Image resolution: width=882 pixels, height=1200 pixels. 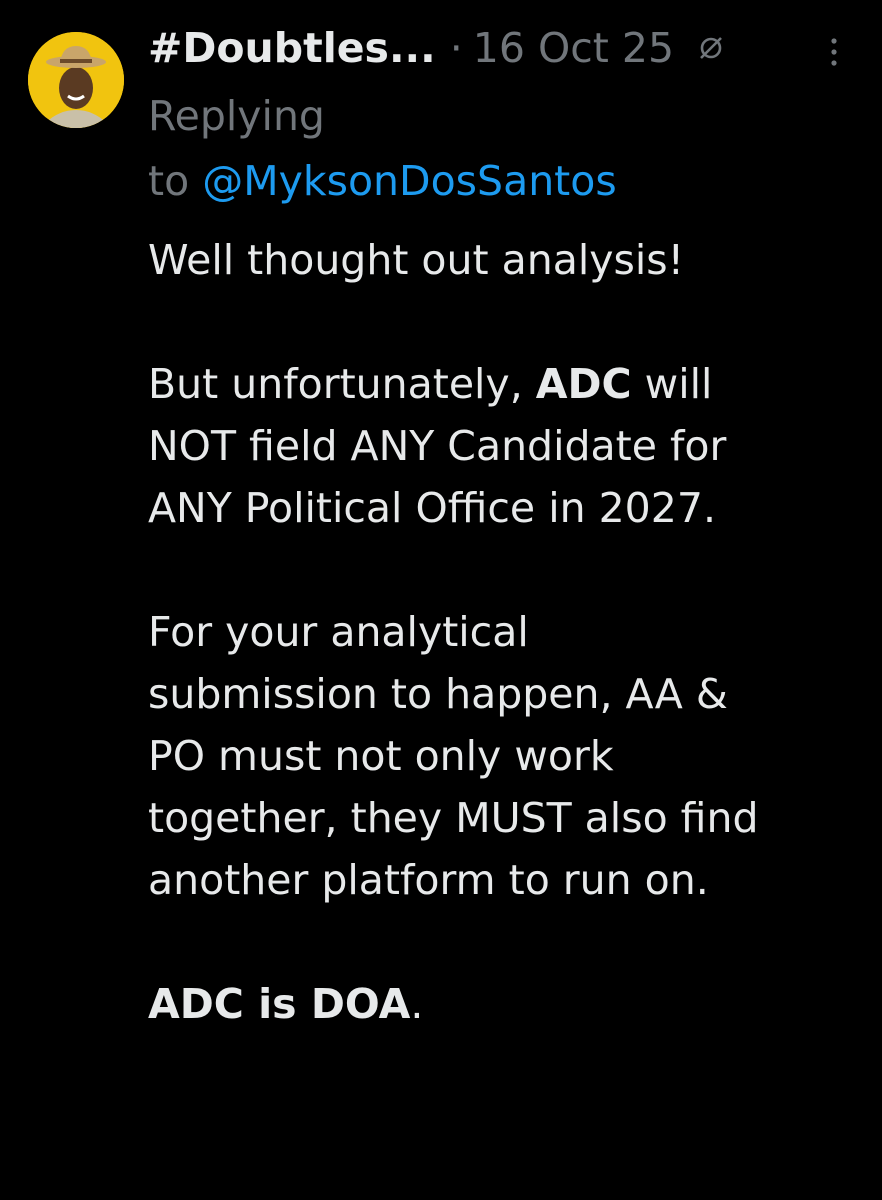 What do you see at coordinates (488, 149) in the screenshot?
I see `reply-context: Replying to @MyksonDosSantos` at bounding box center [488, 149].